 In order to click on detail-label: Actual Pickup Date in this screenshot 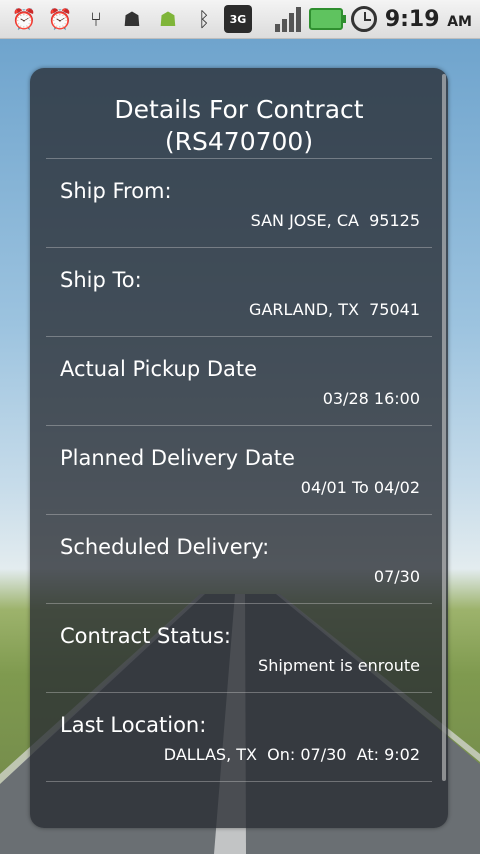, I will do `click(159, 369)`.